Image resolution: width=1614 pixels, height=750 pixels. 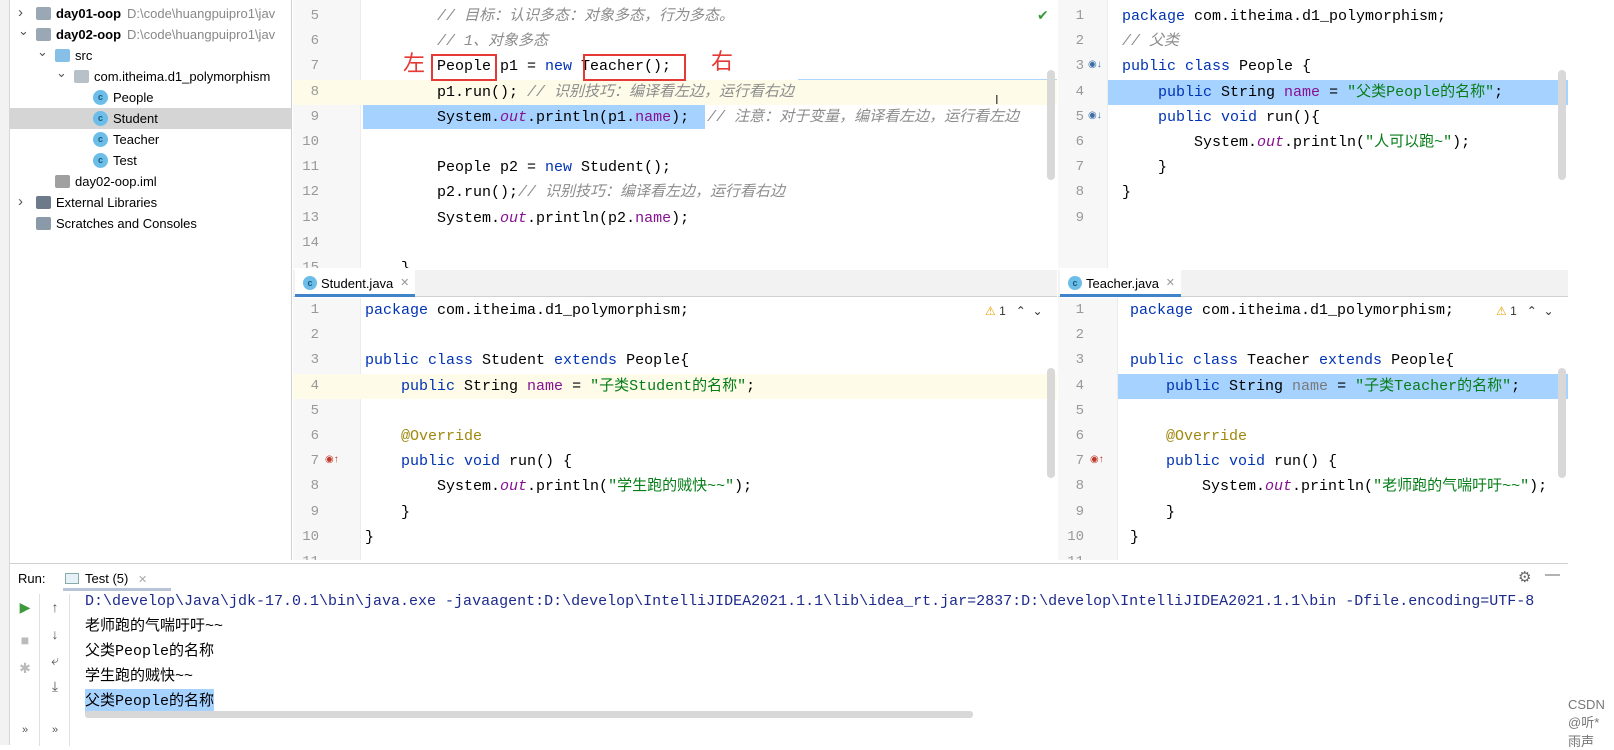 What do you see at coordinates (675, 142) in the screenshot?
I see `code-line: 10` at bounding box center [675, 142].